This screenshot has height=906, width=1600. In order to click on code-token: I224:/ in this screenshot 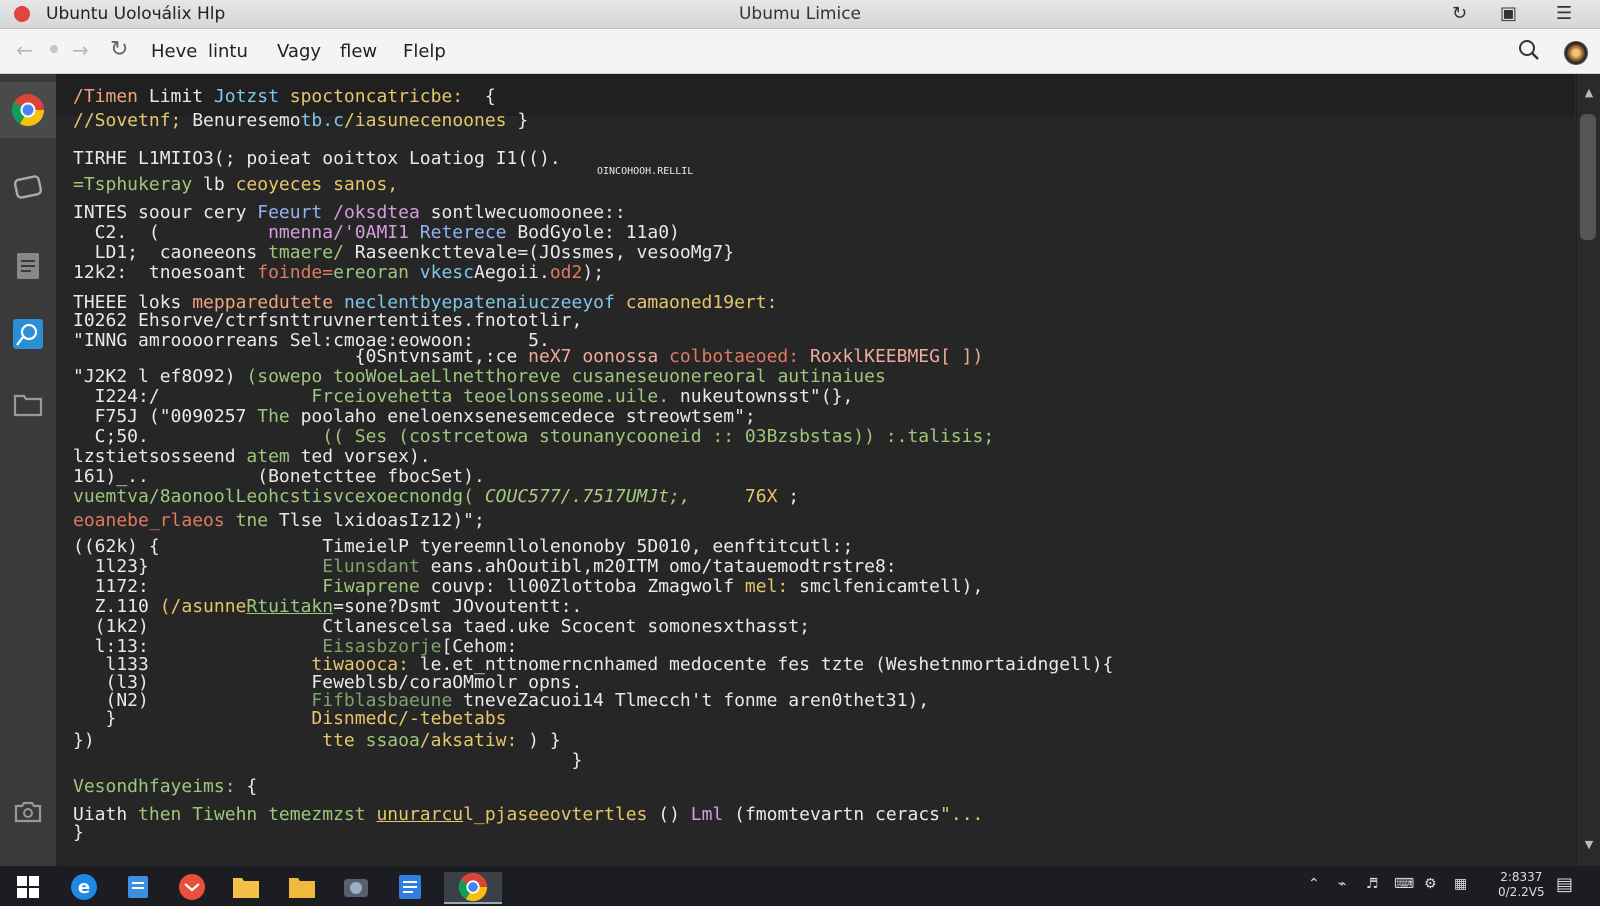, I will do `click(192, 396)`.